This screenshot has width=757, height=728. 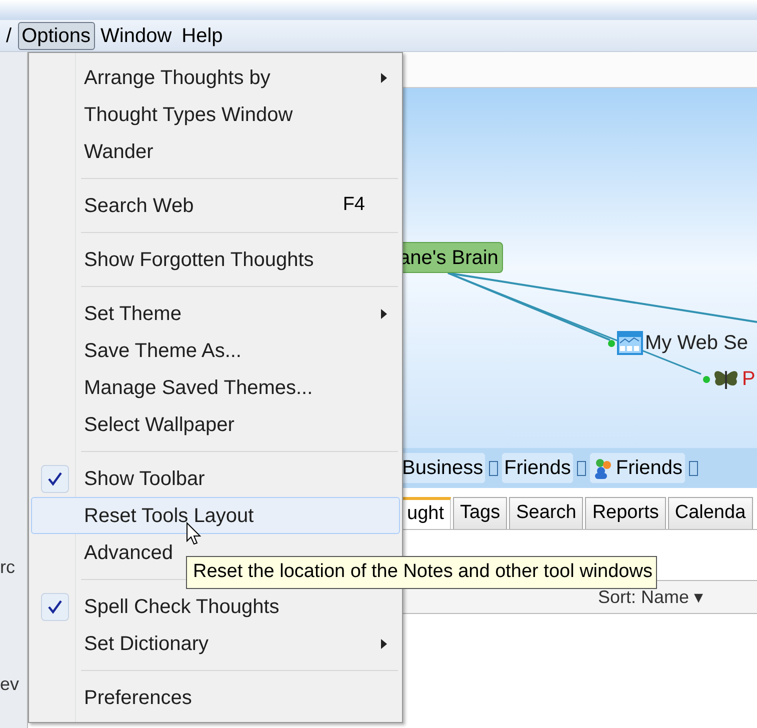 What do you see at coordinates (696, 343) in the screenshot?
I see `thought-label: My Web Se` at bounding box center [696, 343].